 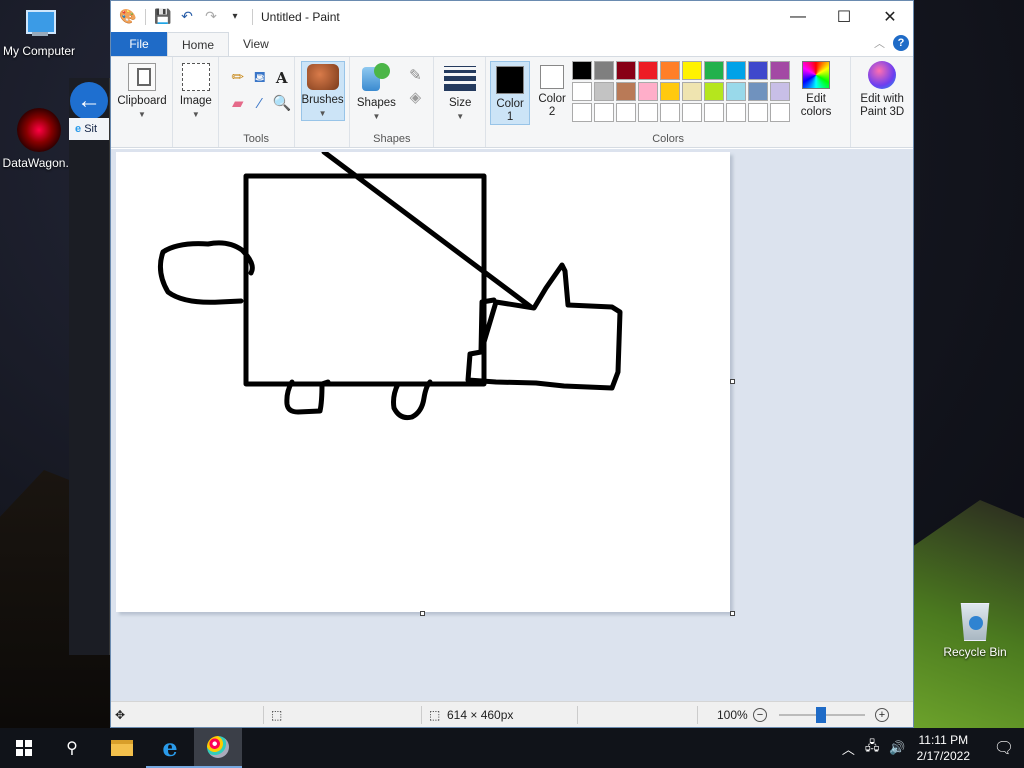 I want to click on network-icon: 🖧, so click(x=872, y=748).